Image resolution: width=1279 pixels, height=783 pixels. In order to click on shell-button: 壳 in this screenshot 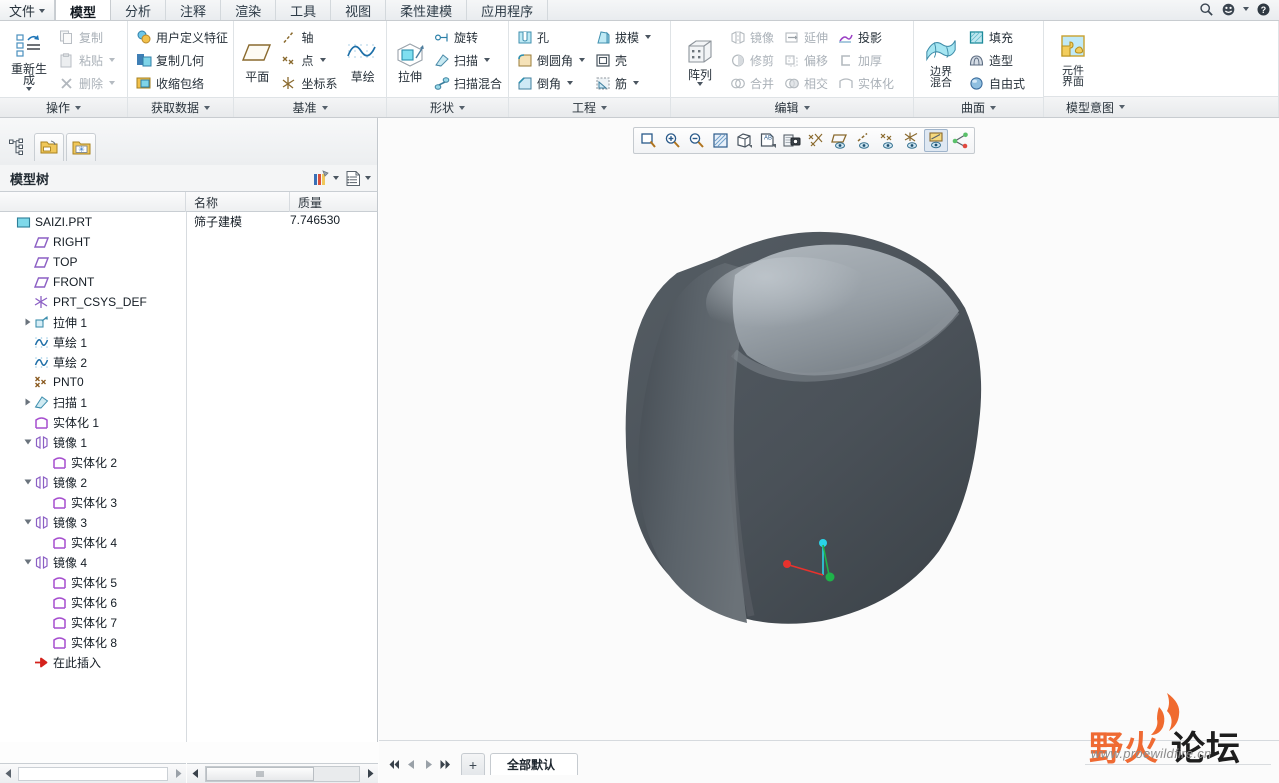, I will do `click(623, 60)`.